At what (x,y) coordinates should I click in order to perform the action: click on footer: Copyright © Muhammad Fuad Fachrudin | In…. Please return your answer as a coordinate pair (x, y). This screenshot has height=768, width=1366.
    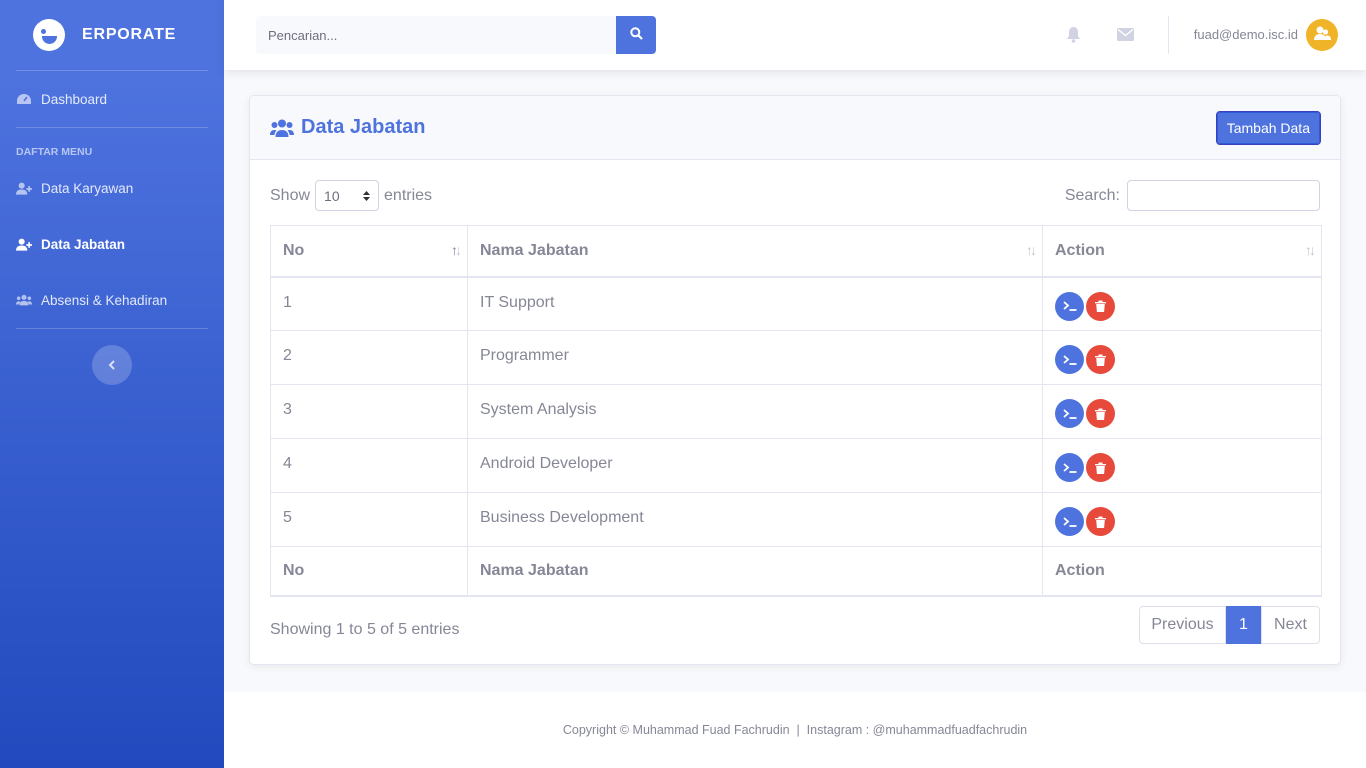
    Looking at the image, I should click on (795, 730).